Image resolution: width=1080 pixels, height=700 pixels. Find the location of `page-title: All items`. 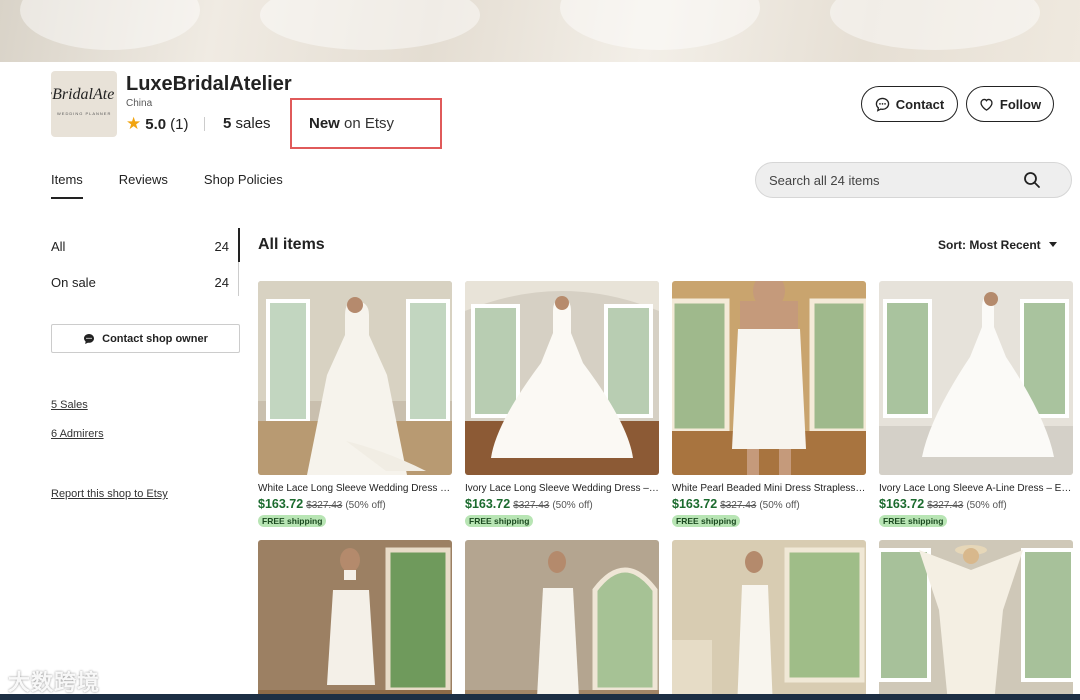

page-title: All items is located at coordinates (291, 244).